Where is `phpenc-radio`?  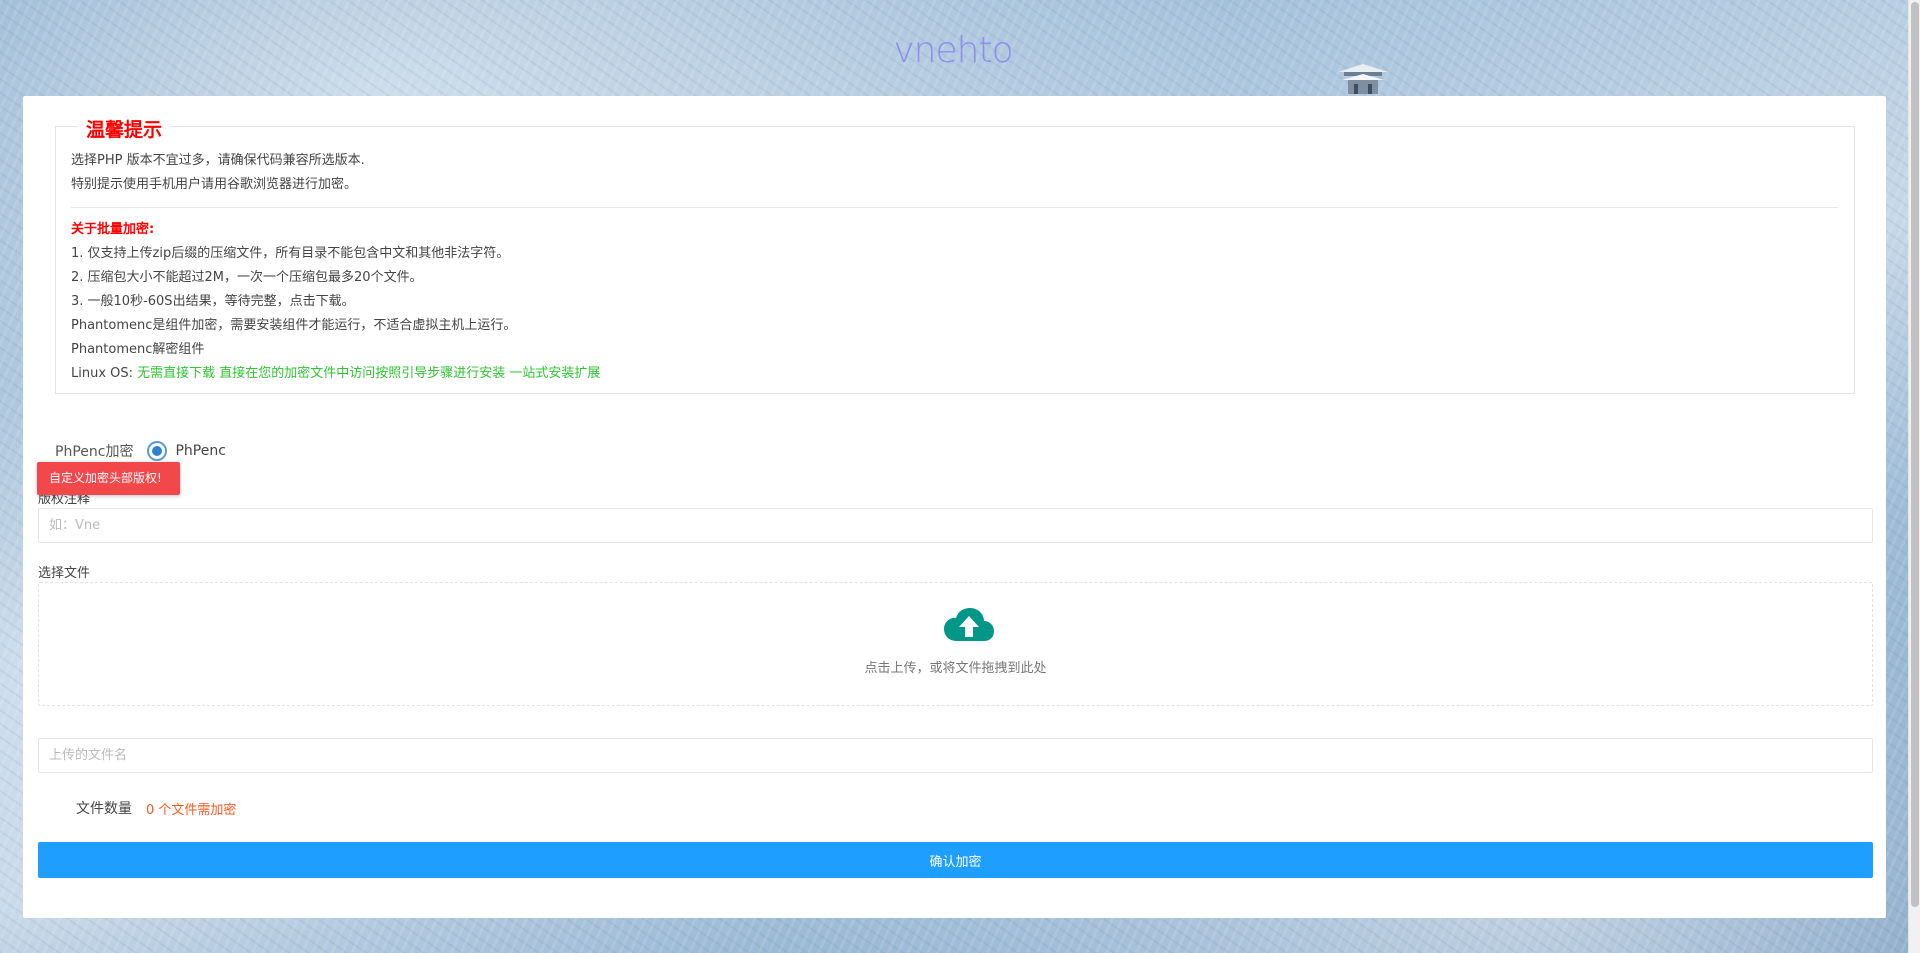 phpenc-radio is located at coordinates (157, 451).